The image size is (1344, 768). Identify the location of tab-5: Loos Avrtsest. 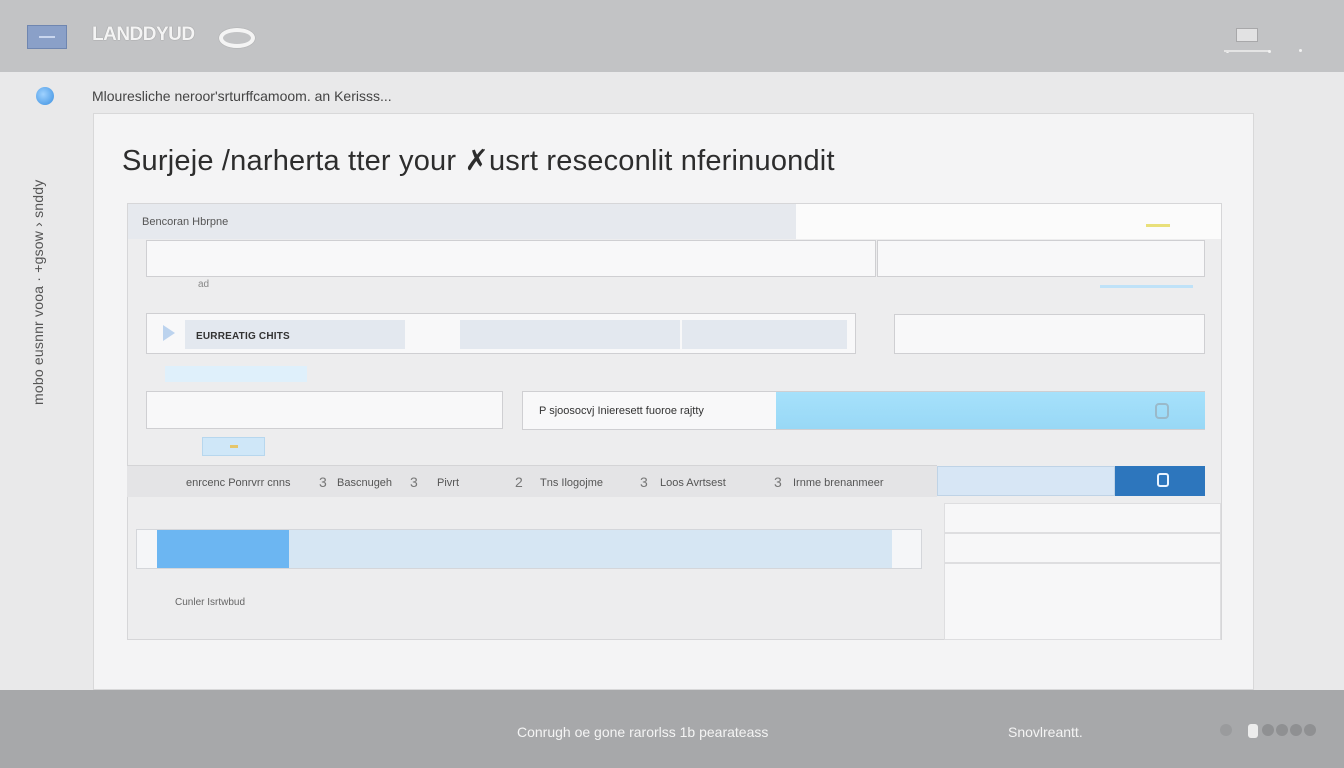
(693, 483).